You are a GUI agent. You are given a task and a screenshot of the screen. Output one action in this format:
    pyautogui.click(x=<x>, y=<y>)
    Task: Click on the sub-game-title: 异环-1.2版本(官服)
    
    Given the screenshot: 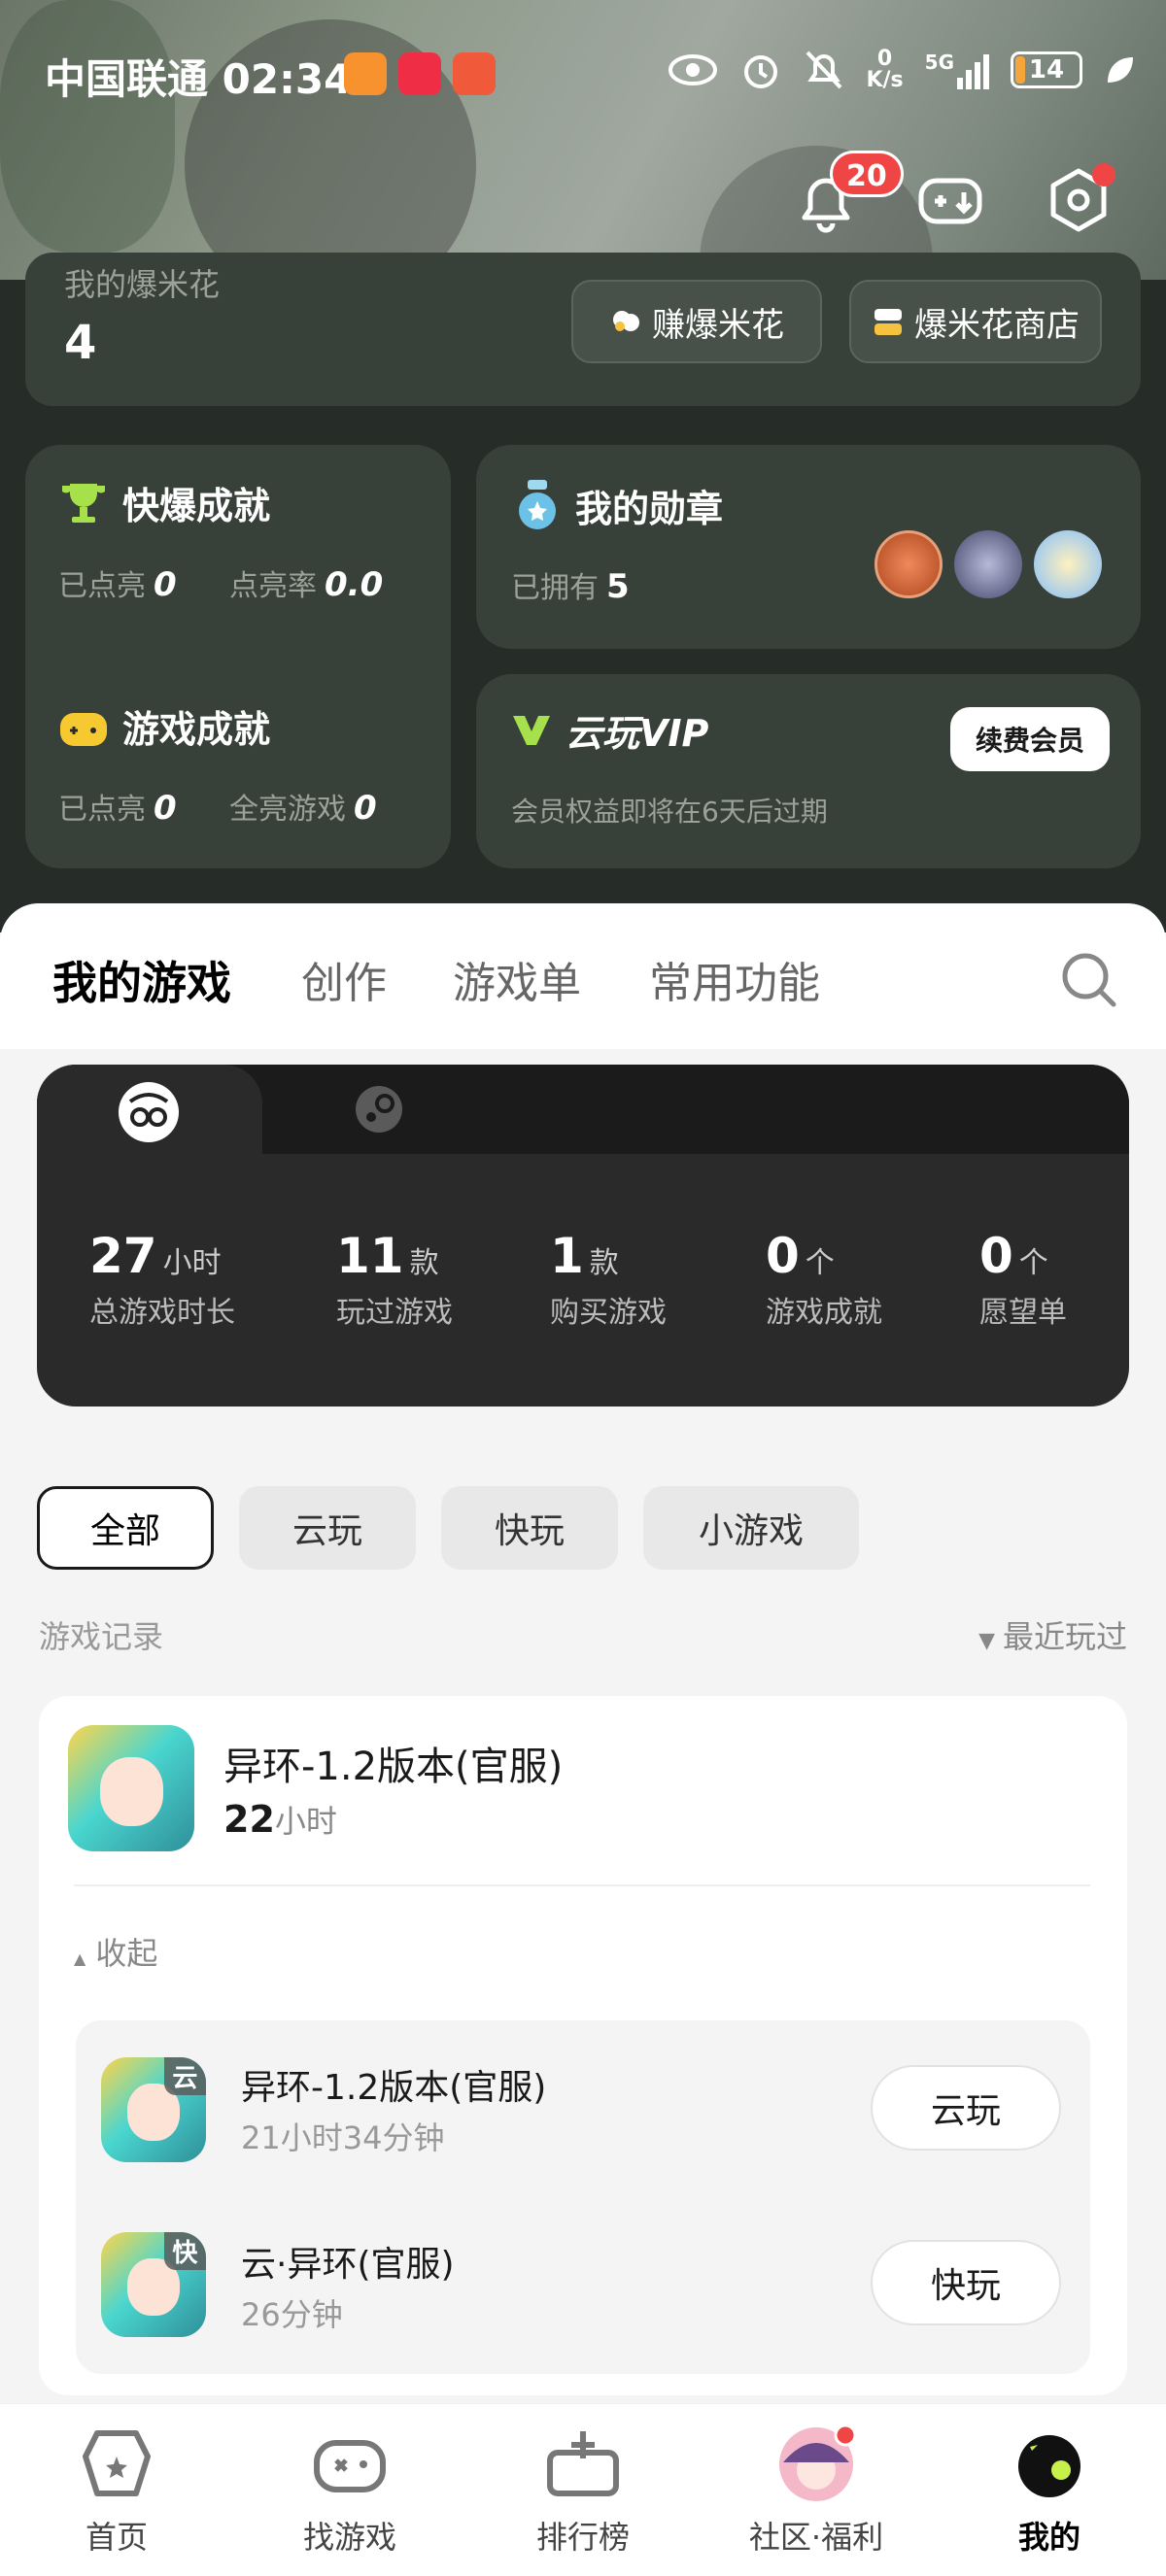 What is the action you would take?
    pyautogui.click(x=393, y=2084)
    